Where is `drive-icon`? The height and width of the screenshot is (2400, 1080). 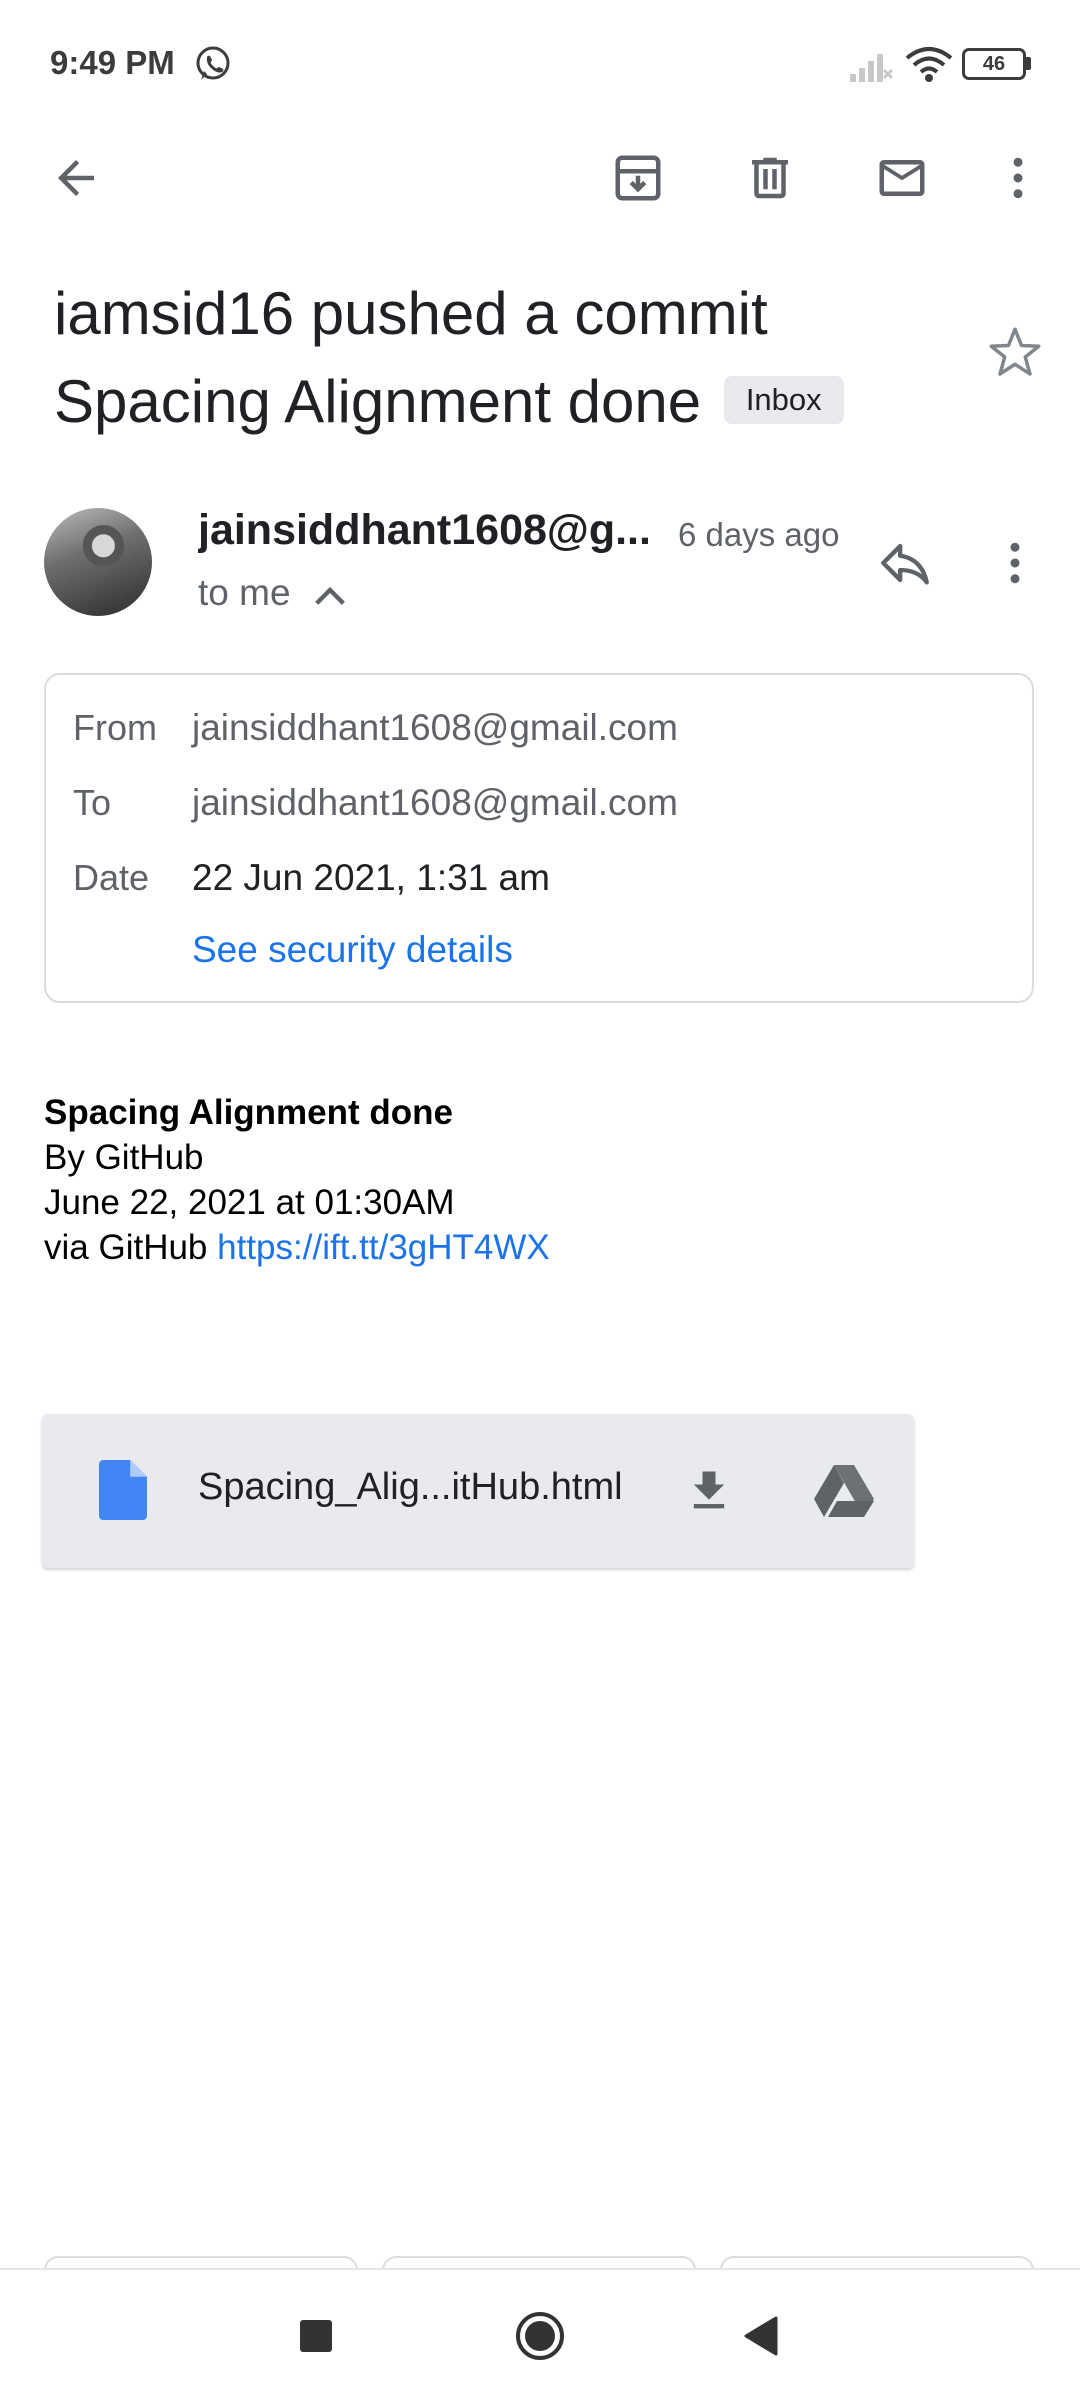 drive-icon is located at coordinates (844, 1491).